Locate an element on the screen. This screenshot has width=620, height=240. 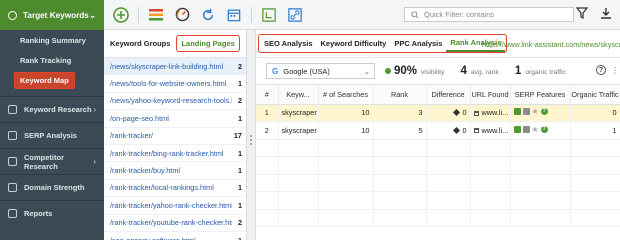
difference-icon is located at coordinates (457, 113).